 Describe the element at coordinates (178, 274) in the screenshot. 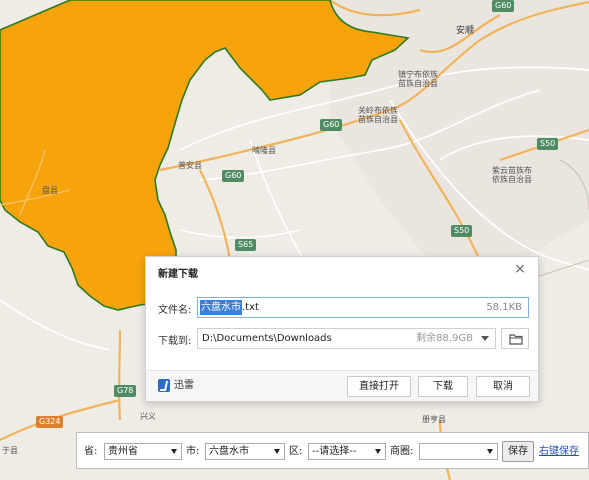

I see `dialog-title: 新建下载` at that location.